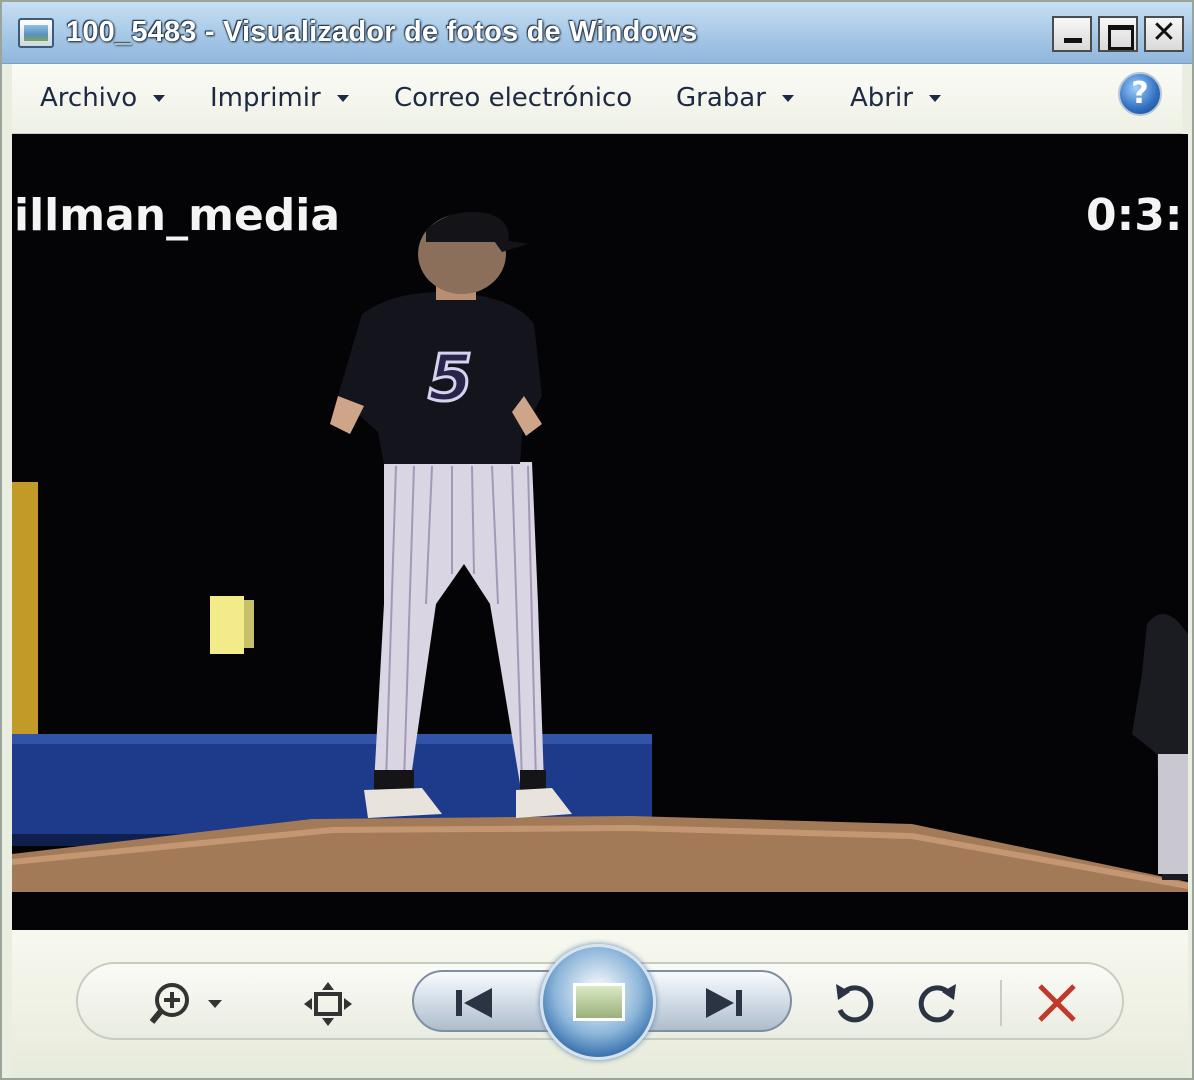 The width and height of the screenshot is (1194, 1080). Describe the element at coordinates (265, 98) in the screenshot. I see `menu-imprimir-label: Imprimir` at that location.